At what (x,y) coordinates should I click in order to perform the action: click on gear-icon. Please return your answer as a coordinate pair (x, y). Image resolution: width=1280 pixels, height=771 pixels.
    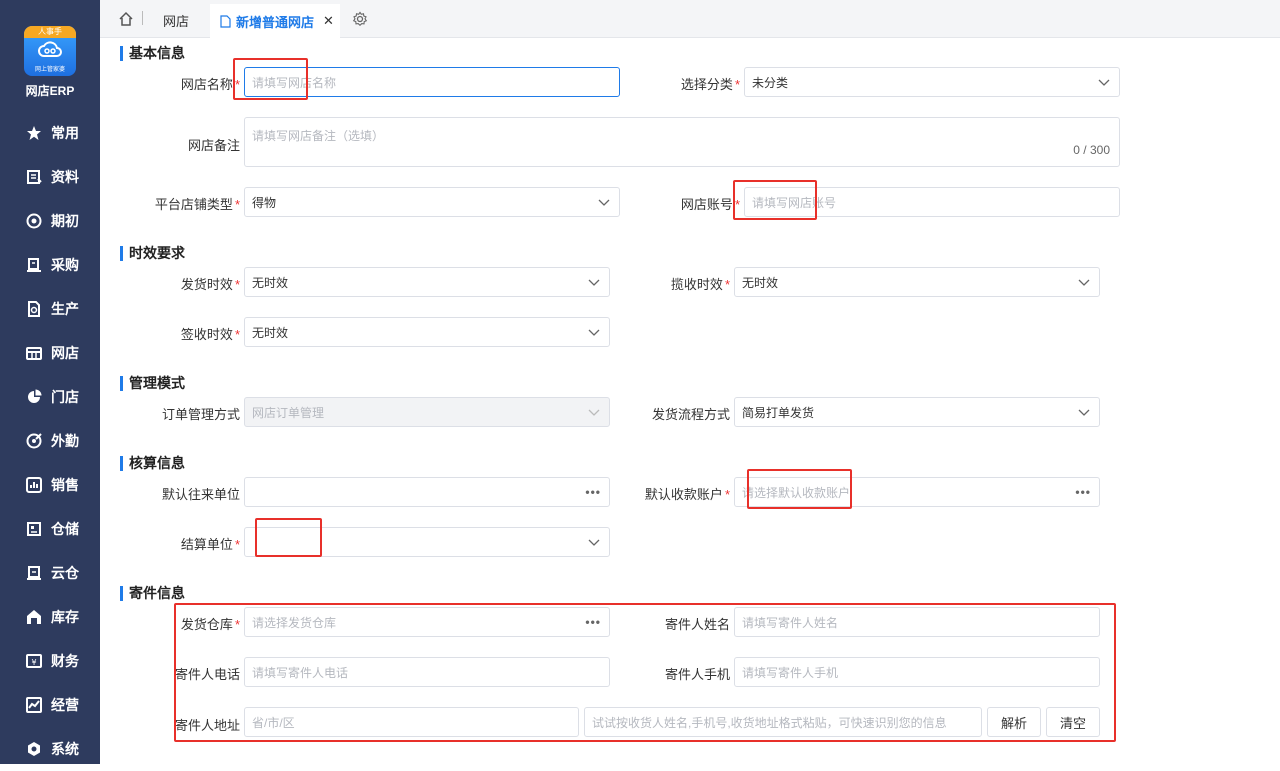
    Looking at the image, I should click on (360, 19).